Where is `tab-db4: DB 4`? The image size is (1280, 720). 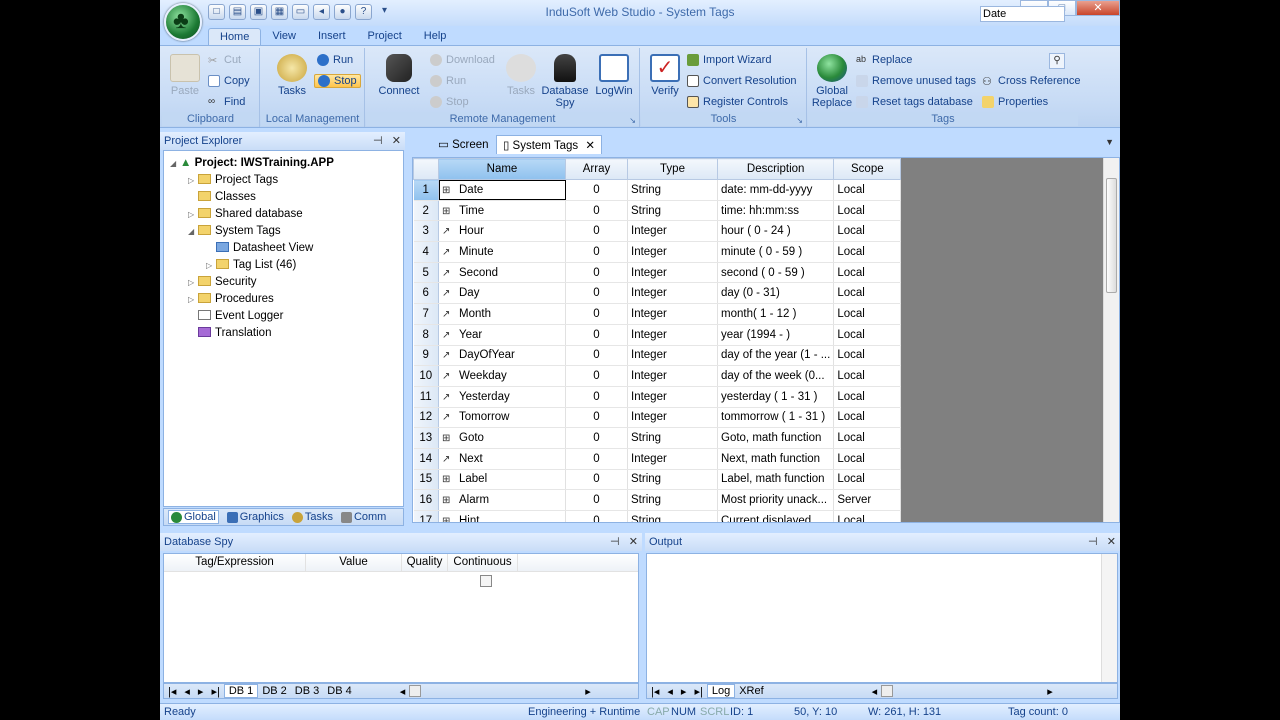
tab-db4: DB 4 is located at coordinates (339, 691).